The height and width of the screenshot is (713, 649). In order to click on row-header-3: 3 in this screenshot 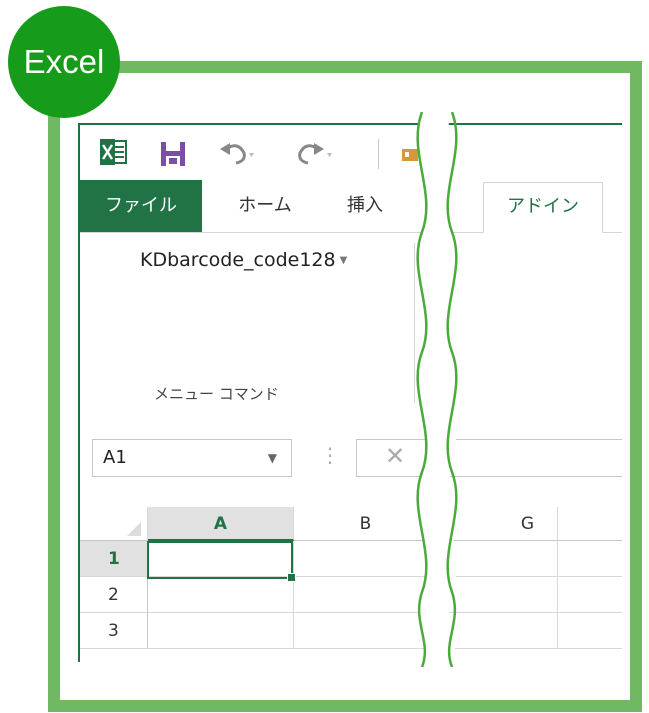, I will do `click(114, 631)`.